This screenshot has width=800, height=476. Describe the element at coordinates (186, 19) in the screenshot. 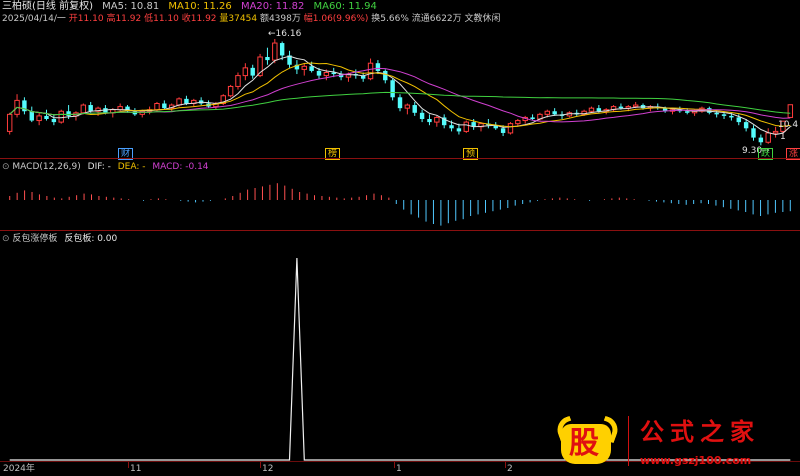

I see `close-label: 收` at that location.